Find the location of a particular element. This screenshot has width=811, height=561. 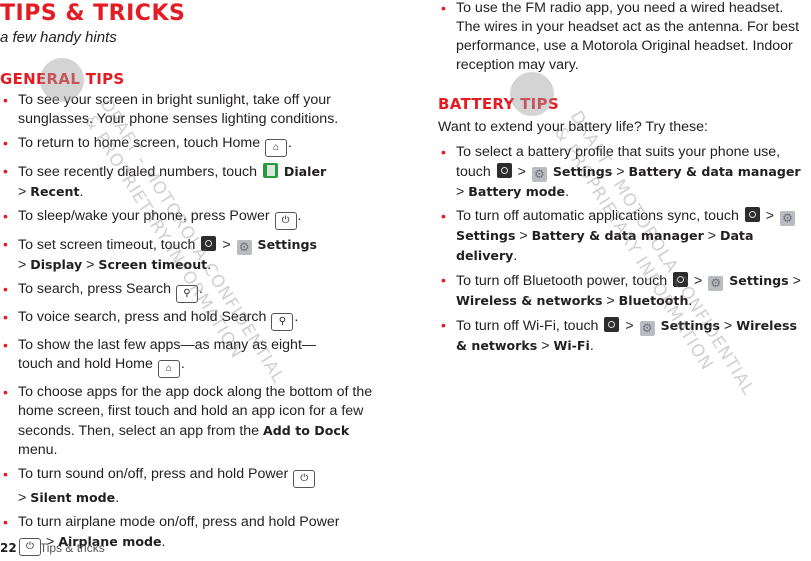

page-number: 22 is located at coordinates (8, 548).